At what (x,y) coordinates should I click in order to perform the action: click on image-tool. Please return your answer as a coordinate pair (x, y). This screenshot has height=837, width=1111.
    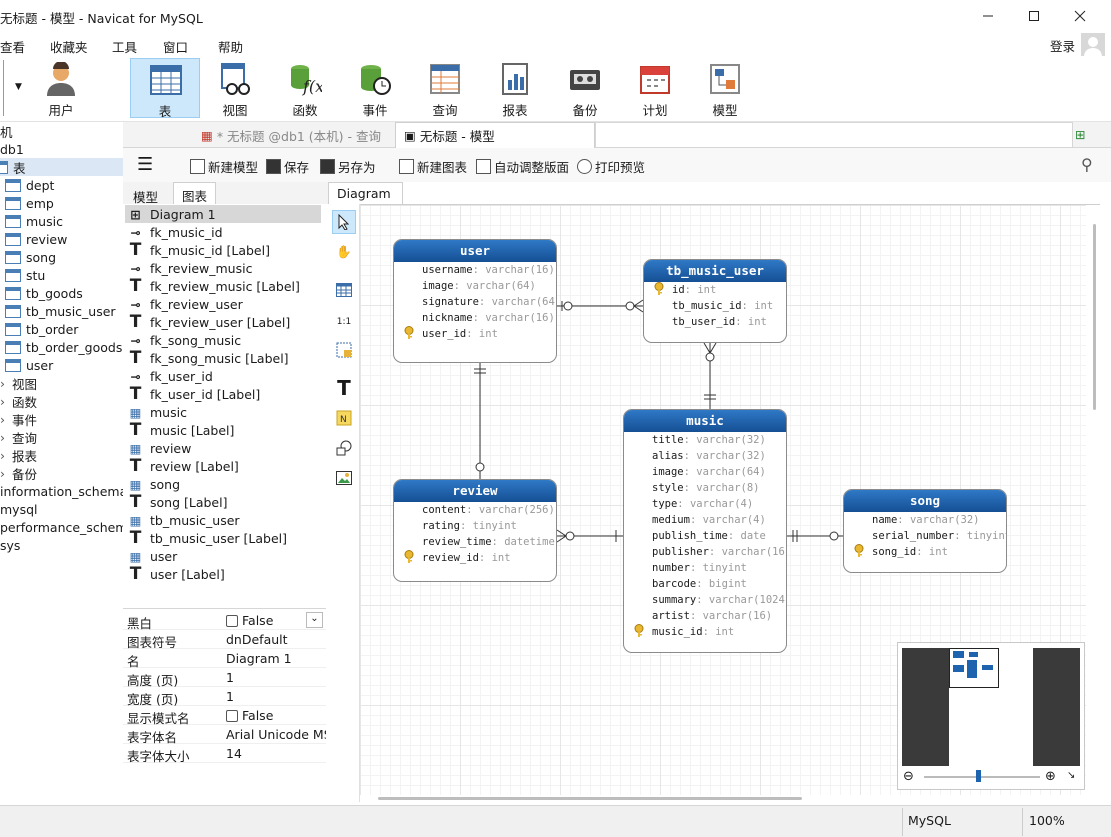
    Looking at the image, I should click on (344, 478).